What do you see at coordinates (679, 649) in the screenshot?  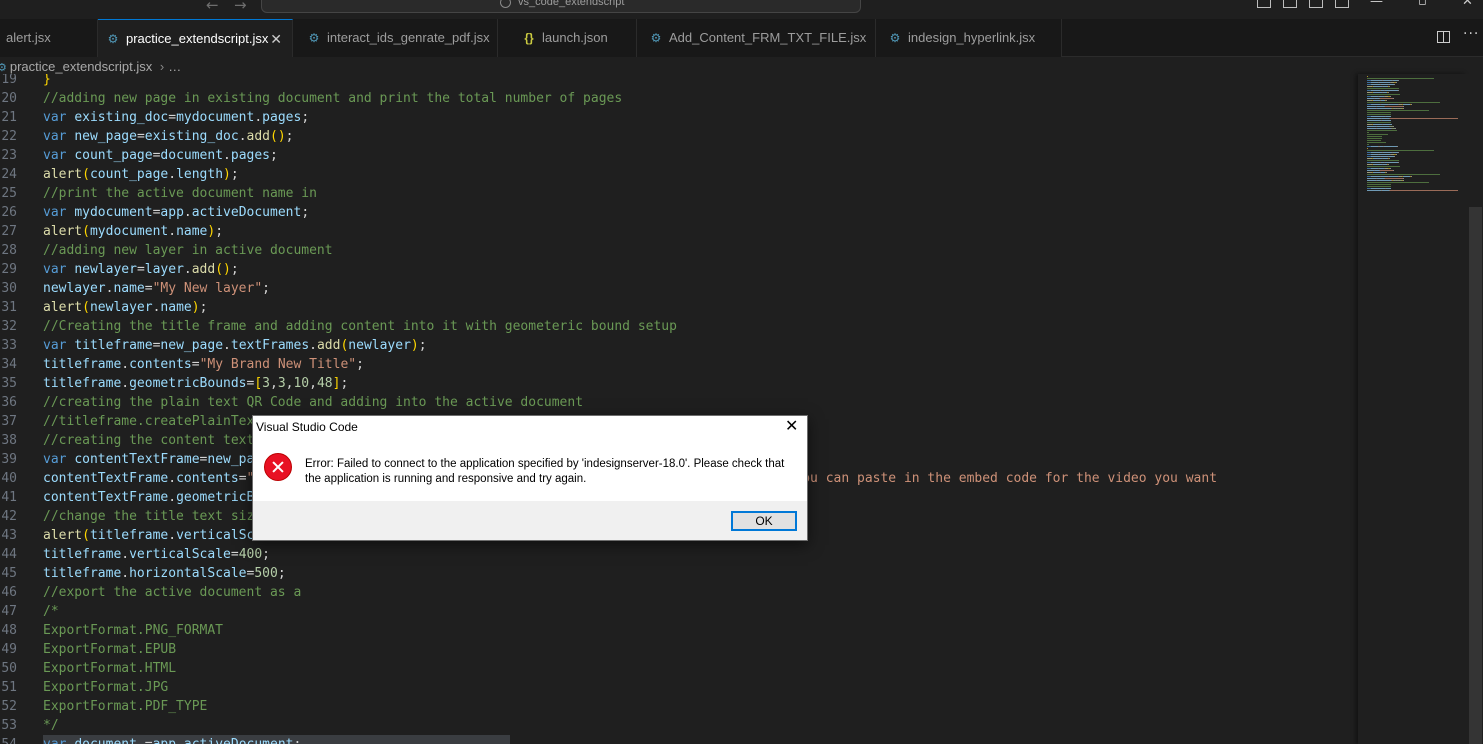 I see `code-line: 49 ExportFormat.EPUB` at bounding box center [679, 649].